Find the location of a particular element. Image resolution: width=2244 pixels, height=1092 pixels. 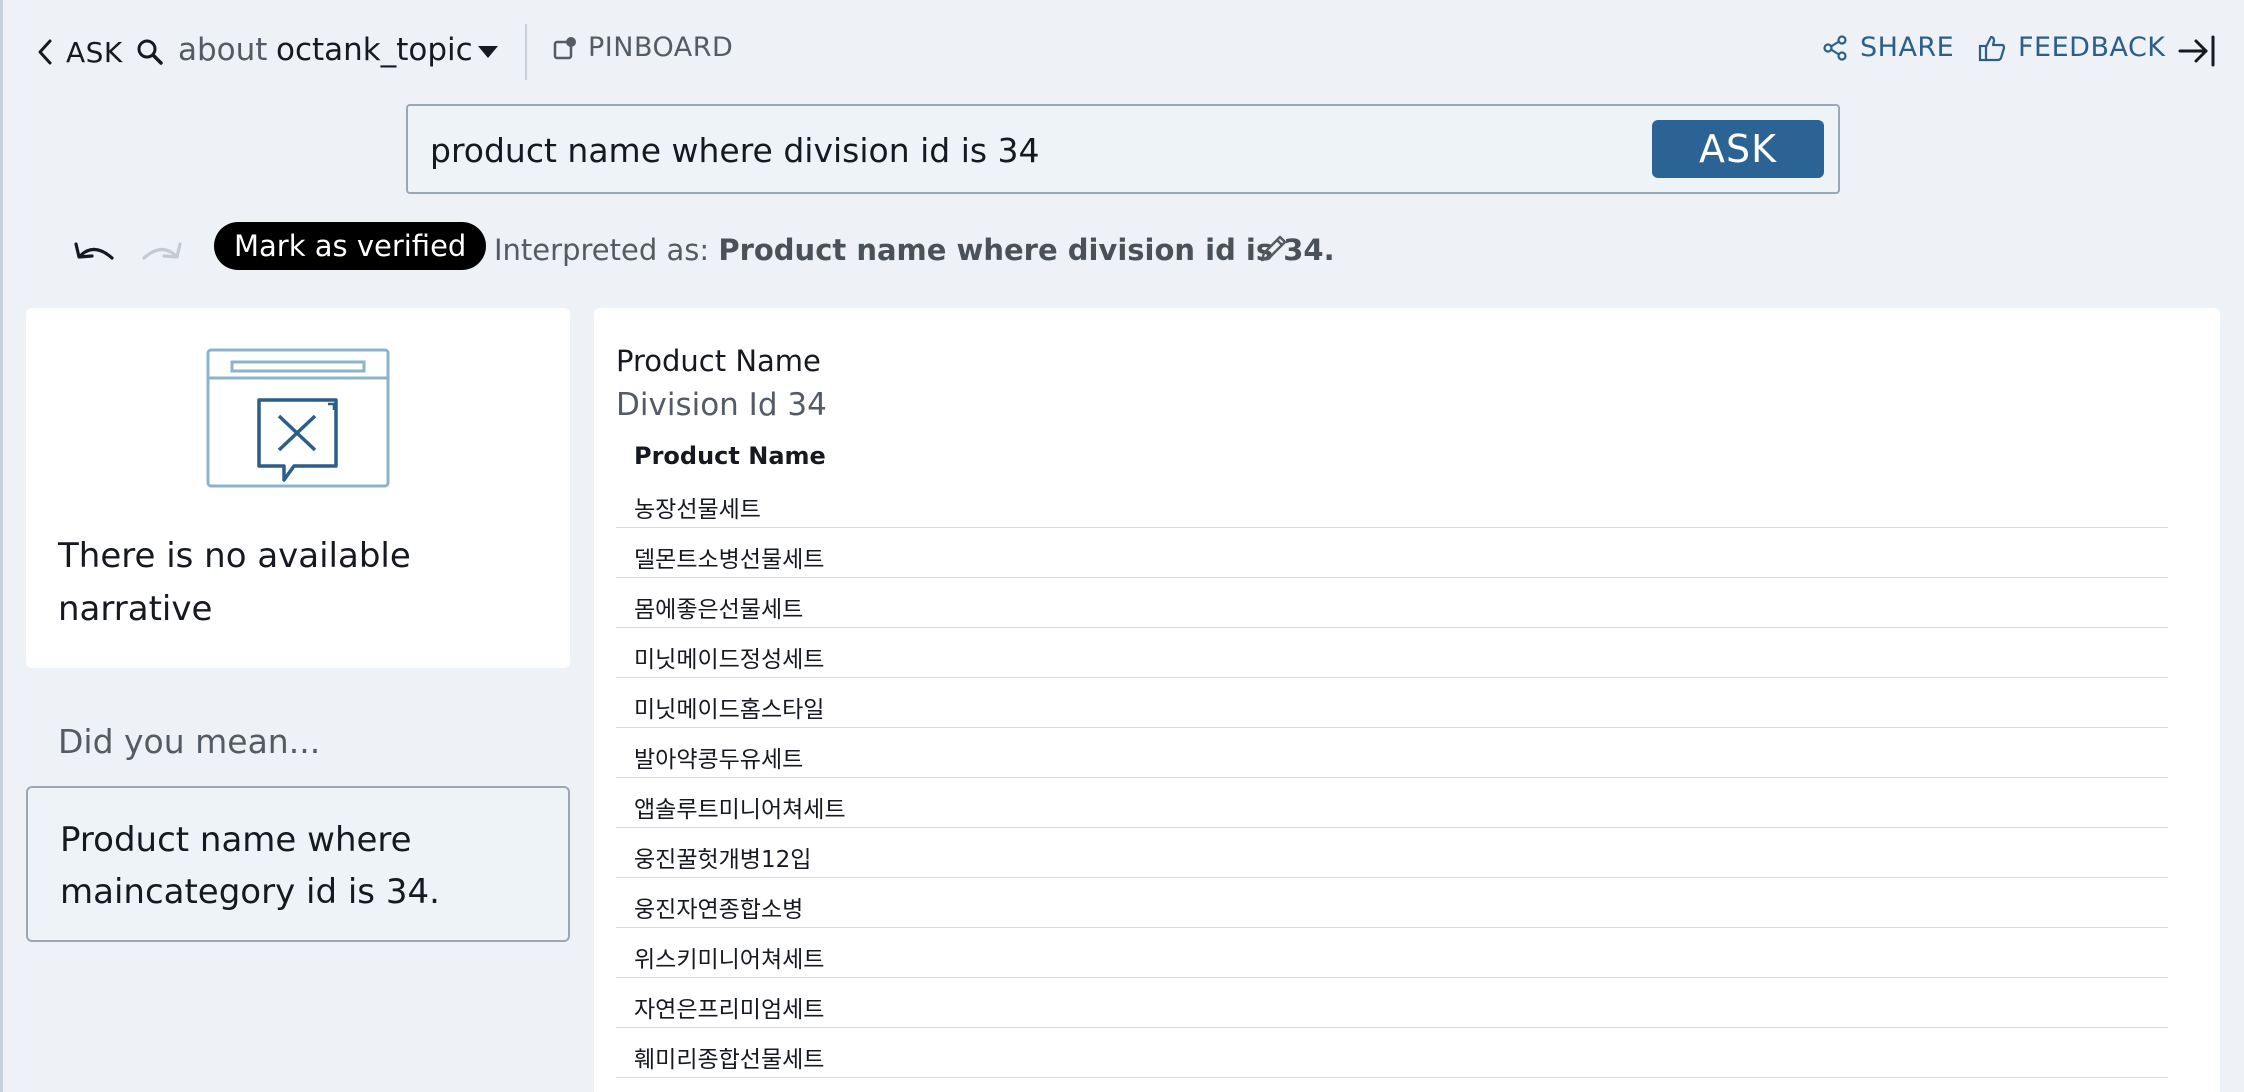

table-cell: 앱솔루트미니어쳐세트 is located at coordinates (740, 810).